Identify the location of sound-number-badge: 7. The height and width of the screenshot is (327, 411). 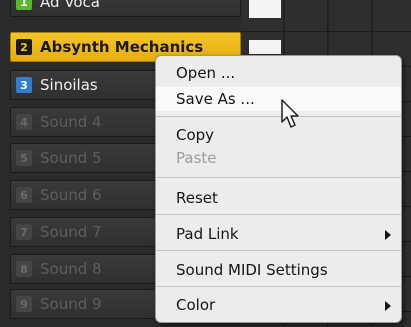
(24, 232).